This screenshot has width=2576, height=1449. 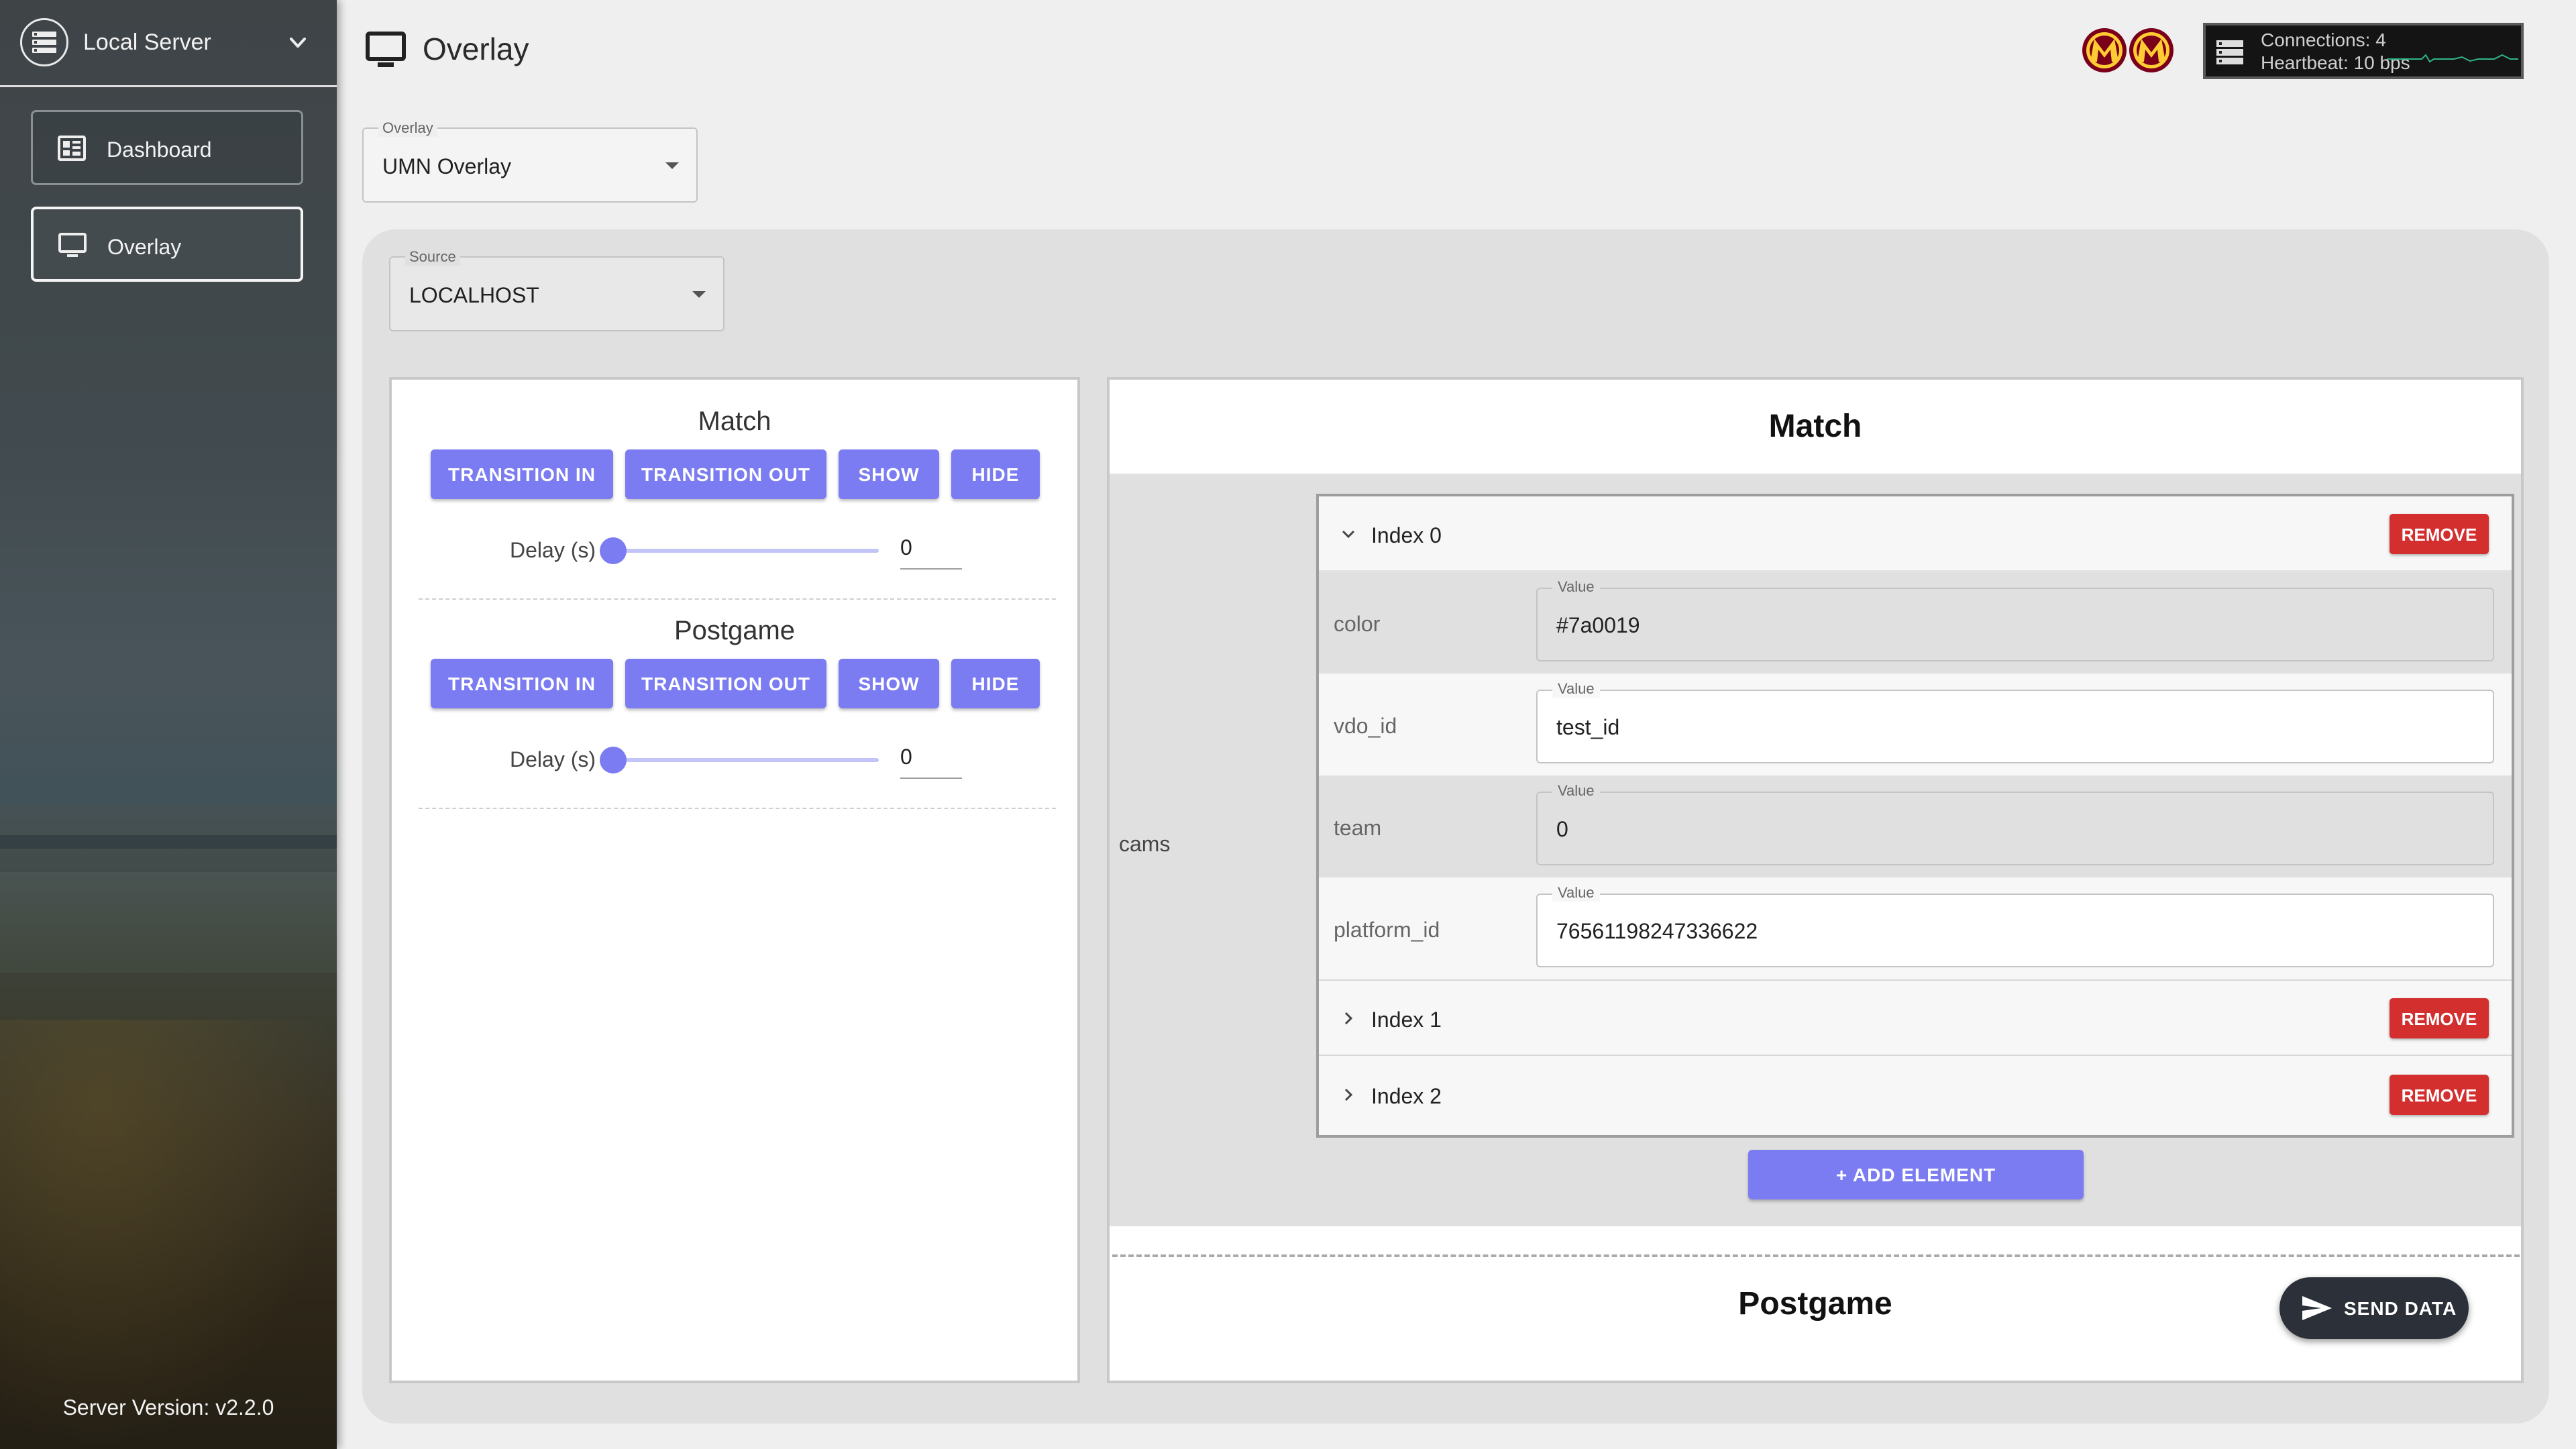 What do you see at coordinates (432, 257) in the screenshot?
I see `source-select-label: Source` at bounding box center [432, 257].